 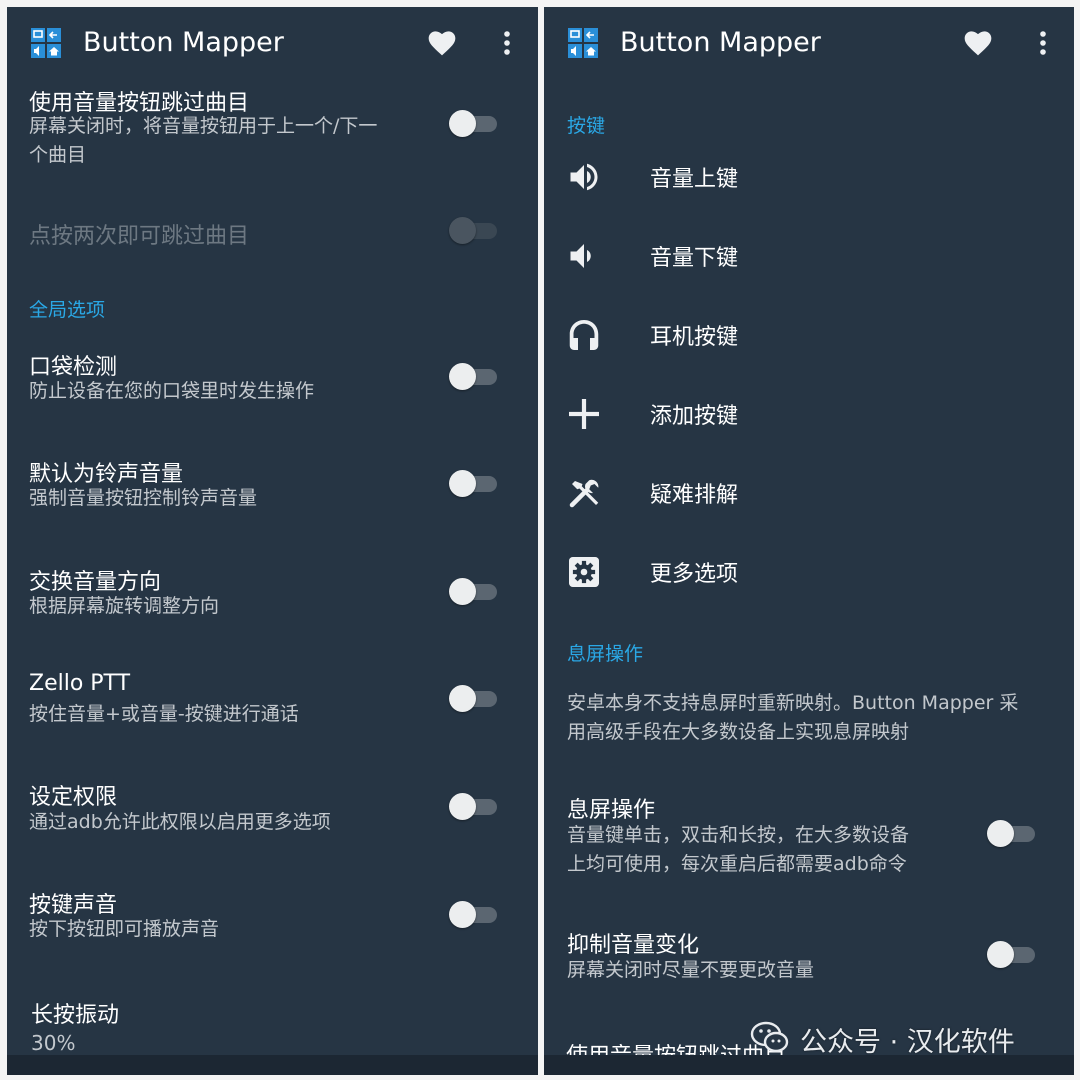 I want to click on key-row-volume-down: 音量下键, so click(x=809, y=256).